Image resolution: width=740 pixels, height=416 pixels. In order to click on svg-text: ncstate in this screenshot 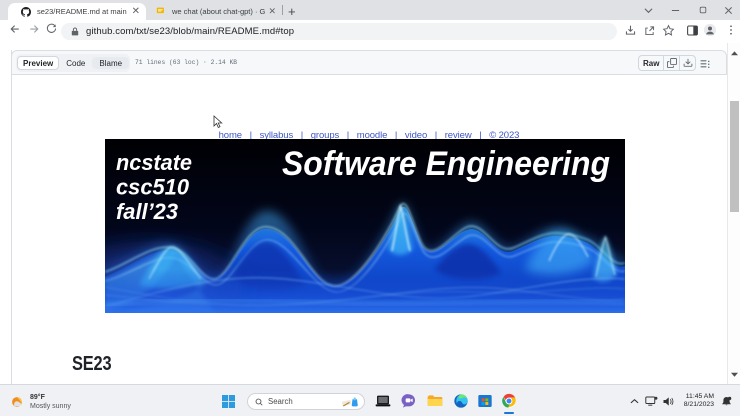, I will do `click(154, 162)`.